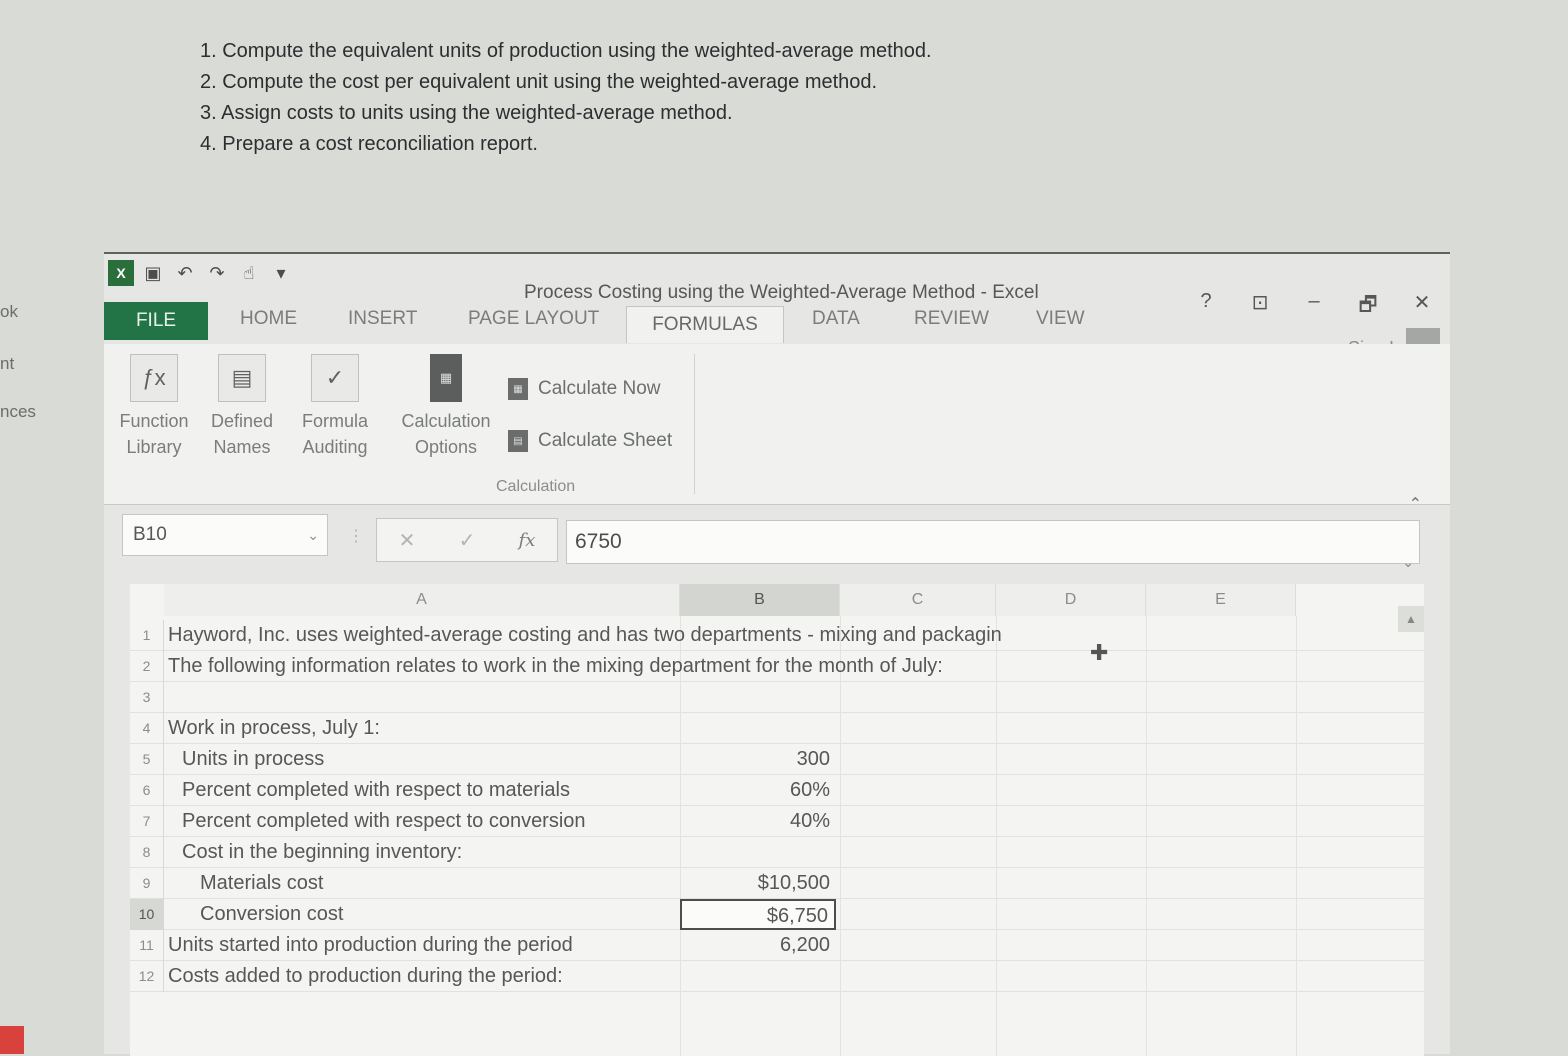 This screenshot has height=1056, width=1568. I want to click on table-row: 8 Cost in the beginning inventory:, so click(777, 852).